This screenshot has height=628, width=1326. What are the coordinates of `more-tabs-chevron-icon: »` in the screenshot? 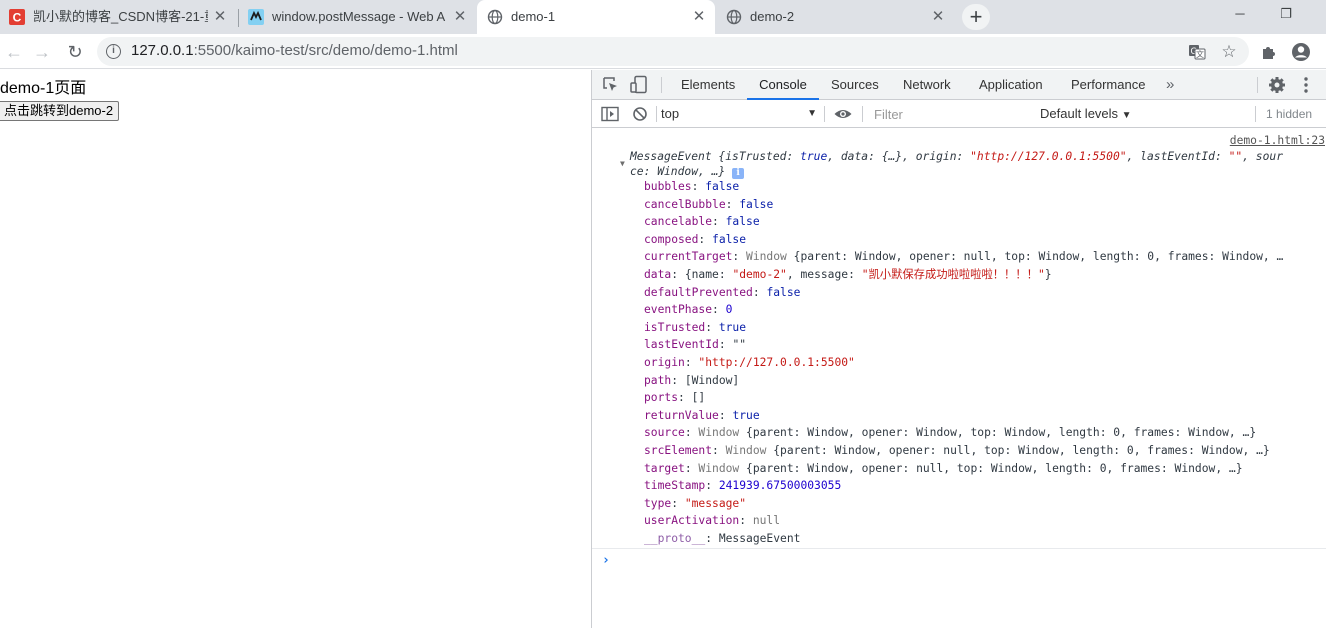 It's located at (1170, 85).